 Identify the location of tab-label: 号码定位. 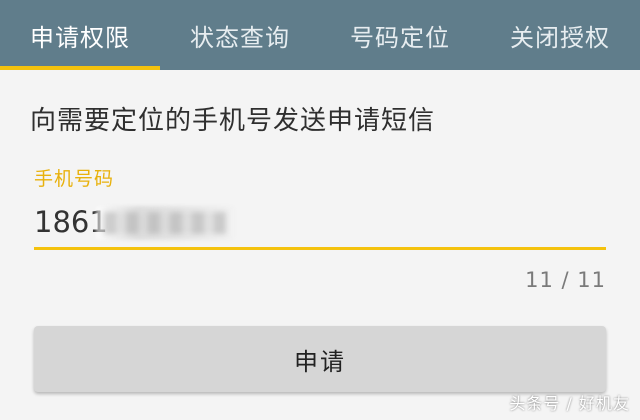
(400, 37).